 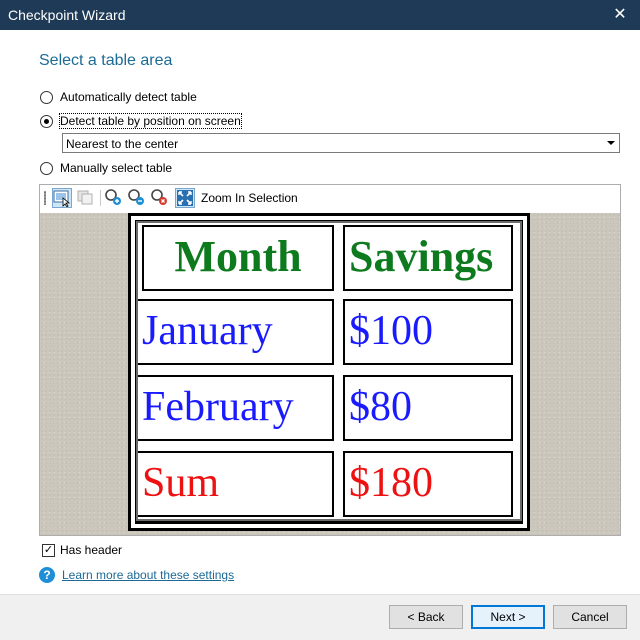 What do you see at coordinates (620, 15) in the screenshot?
I see `close-icon: ✕` at bounding box center [620, 15].